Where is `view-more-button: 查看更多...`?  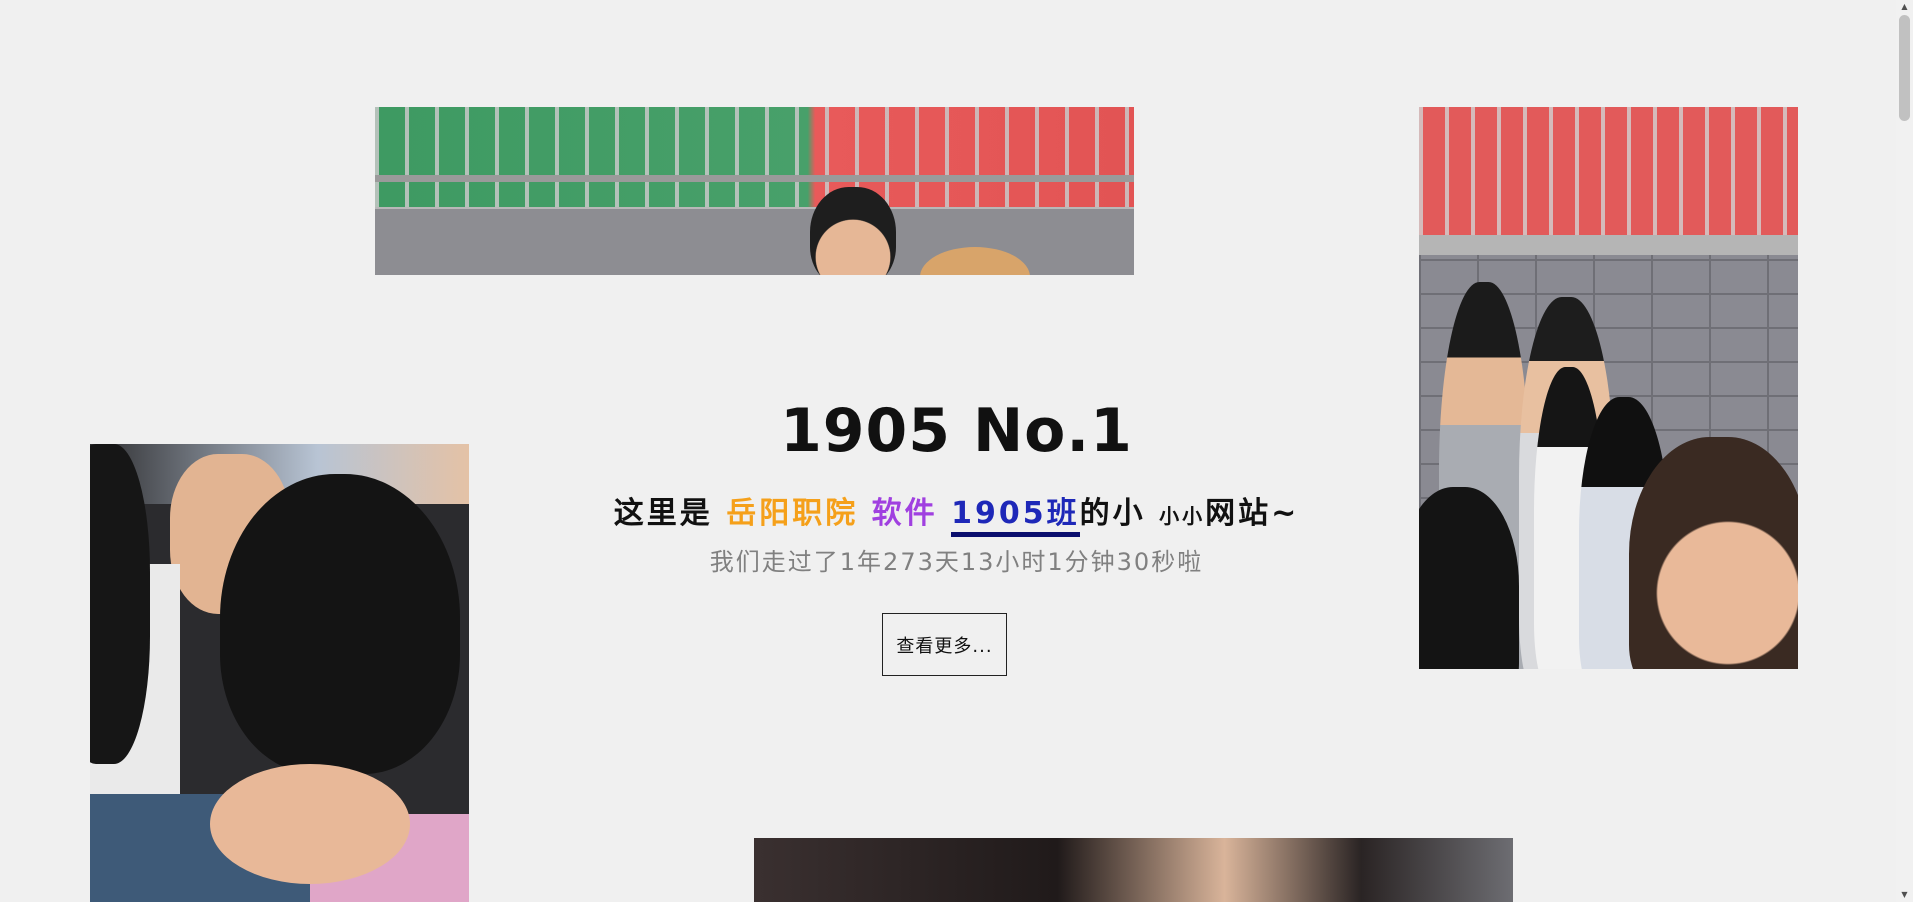 view-more-button: 查看更多... is located at coordinates (944, 644).